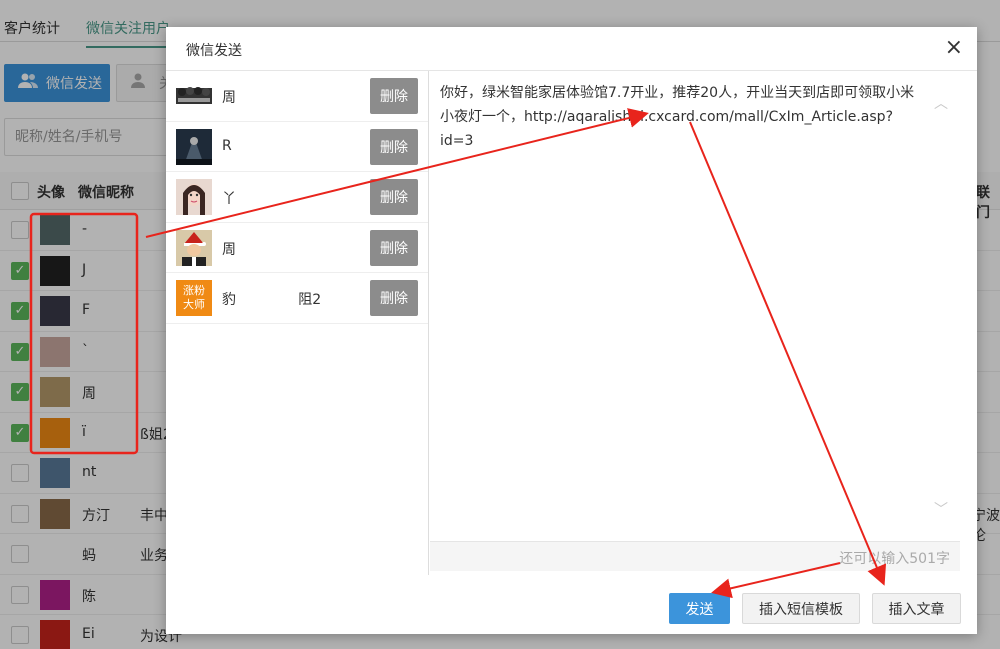 The width and height of the screenshot is (1000, 649). I want to click on chevron-up-icon: ︿, so click(941, 102).